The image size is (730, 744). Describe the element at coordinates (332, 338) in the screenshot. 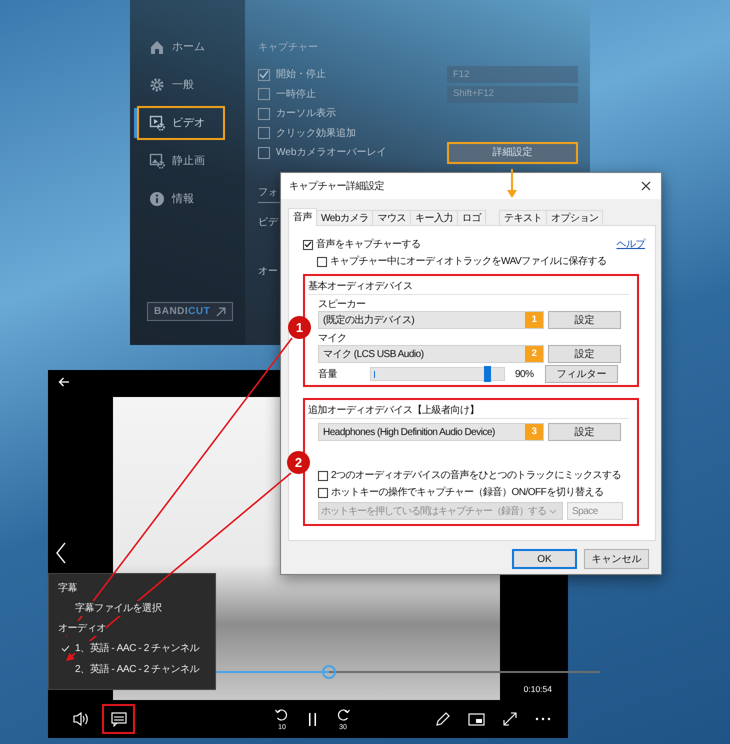

I see `field-label: マイク` at that location.